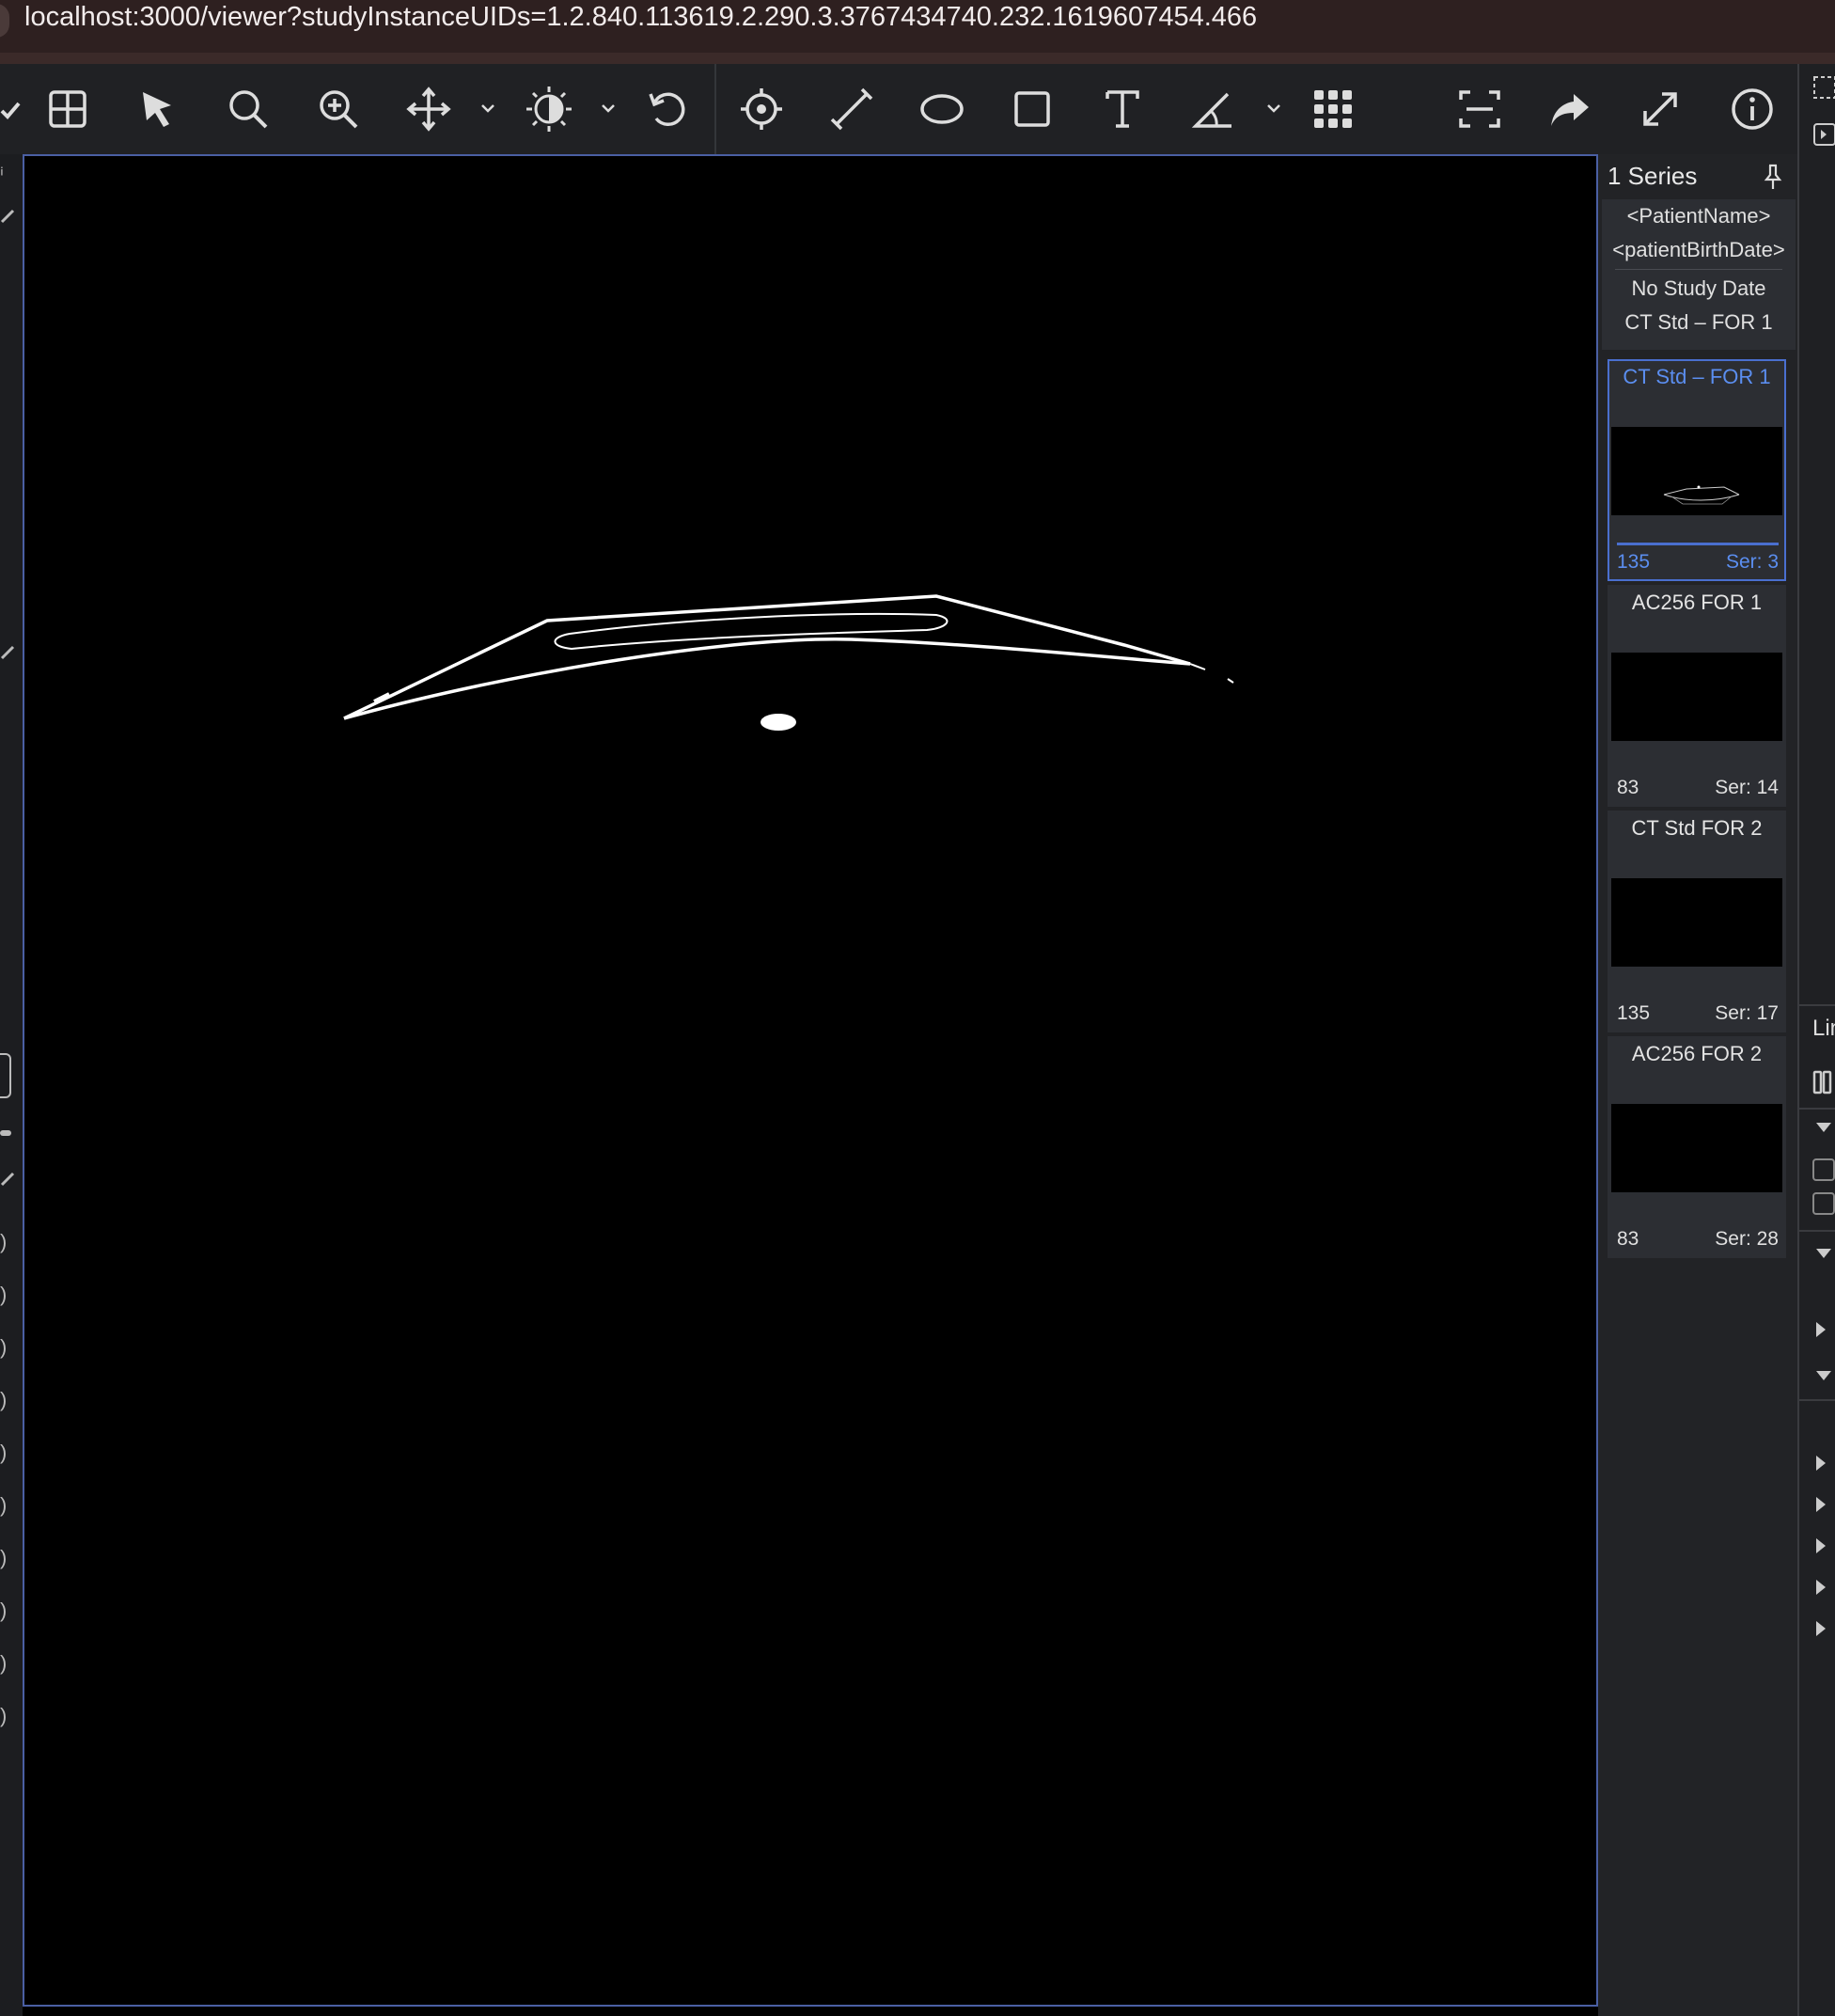  Describe the element at coordinates (1697, 377) in the screenshot. I see `series-title: CT Std – FOR 1` at that location.